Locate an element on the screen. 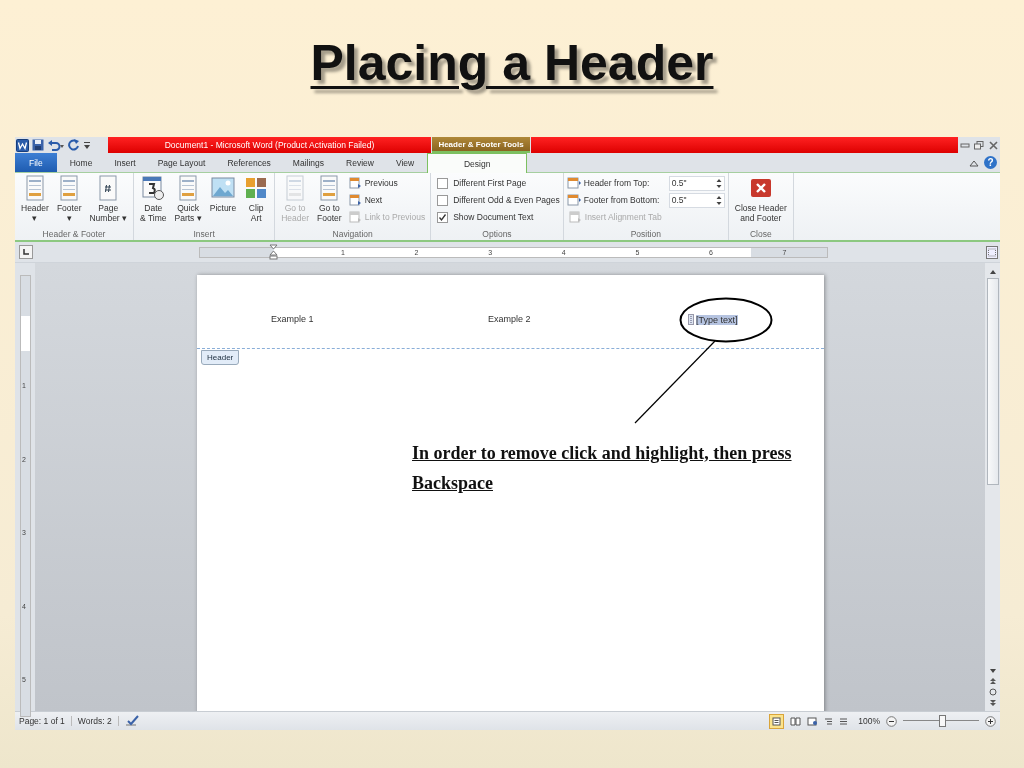 The height and width of the screenshot is (768, 1024). ribbon-group: Header from Top: 0.5" Footer from Bottom: 0.5" Insert Alignment Tab Position is located at coordinates (646, 206).